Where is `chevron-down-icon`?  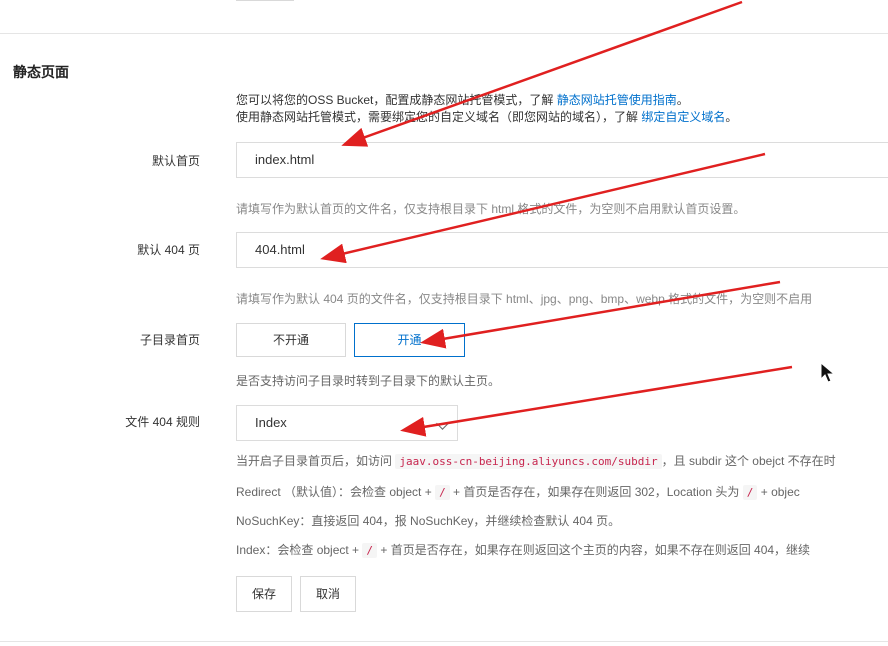 chevron-down-icon is located at coordinates (442, 423).